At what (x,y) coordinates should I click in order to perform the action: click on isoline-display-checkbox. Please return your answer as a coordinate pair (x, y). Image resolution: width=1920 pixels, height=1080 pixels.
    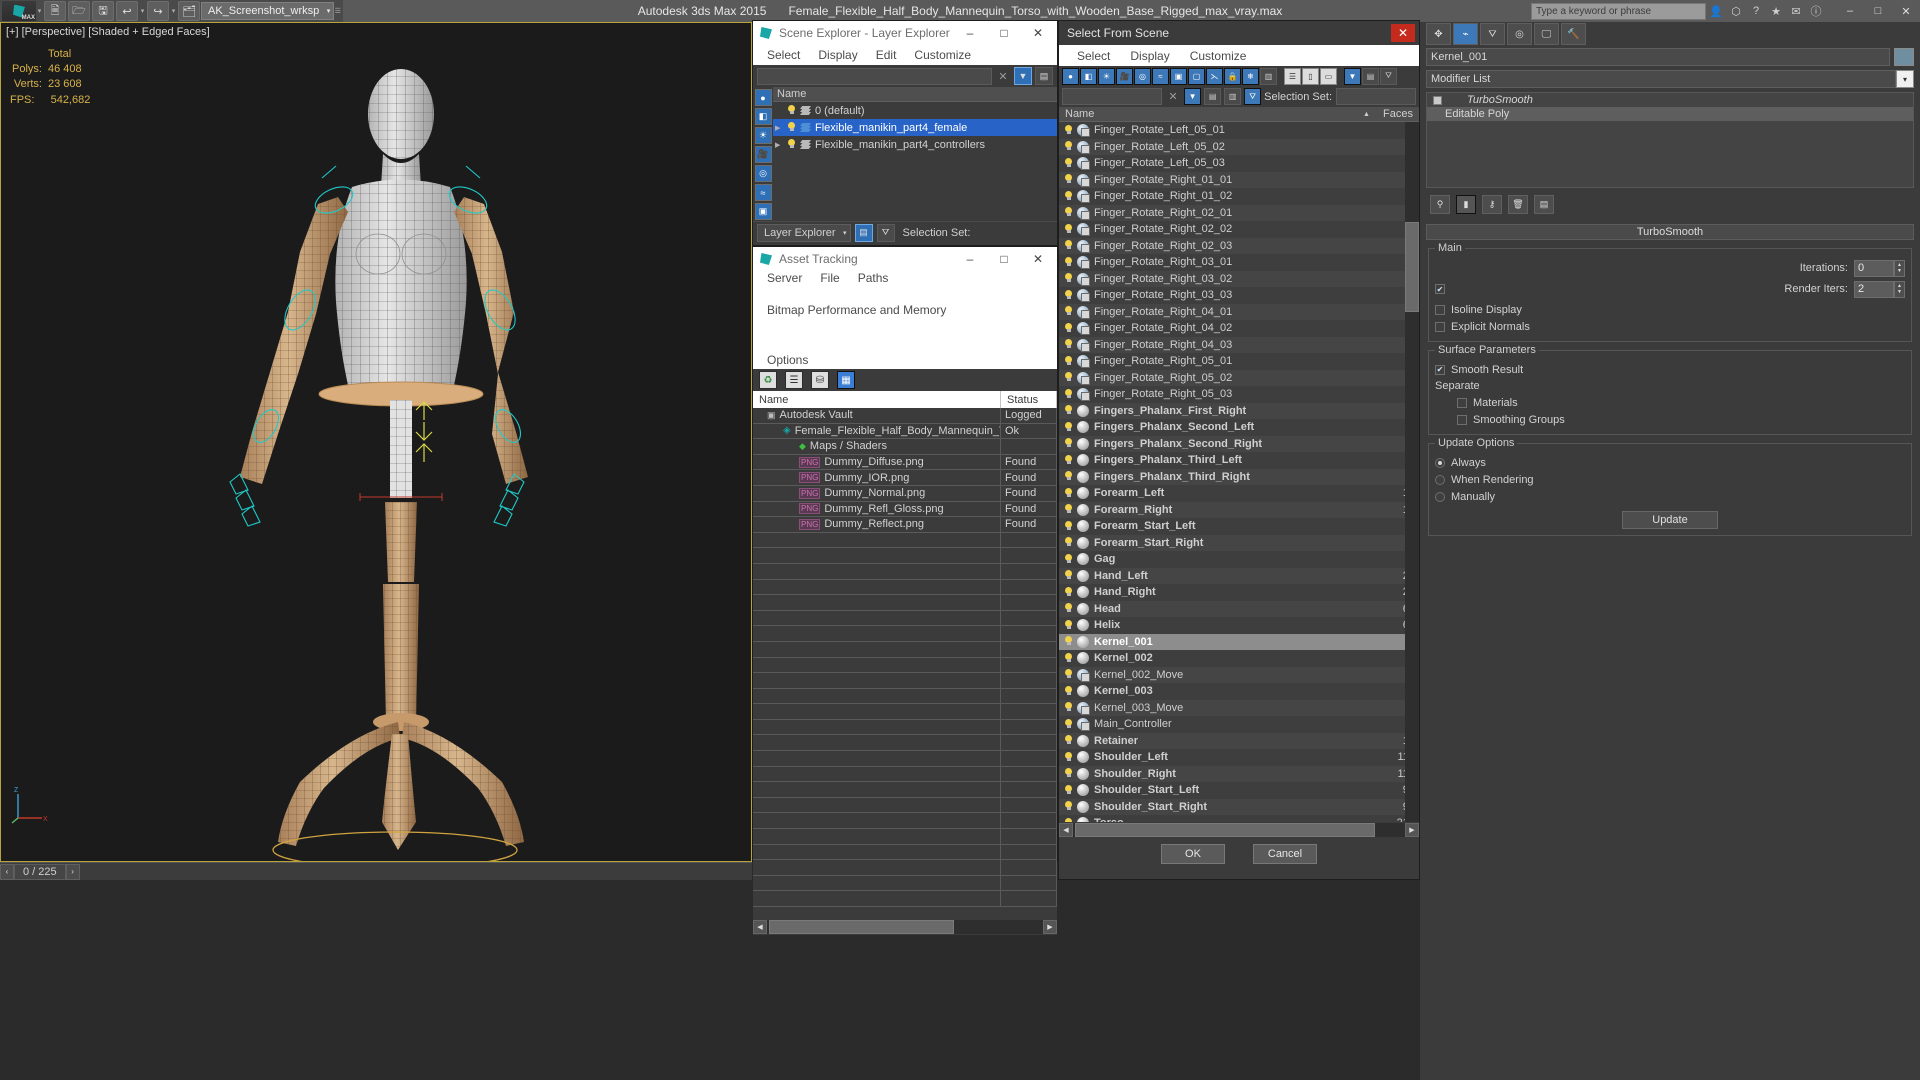
    Looking at the image, I should click on (1440, 309).